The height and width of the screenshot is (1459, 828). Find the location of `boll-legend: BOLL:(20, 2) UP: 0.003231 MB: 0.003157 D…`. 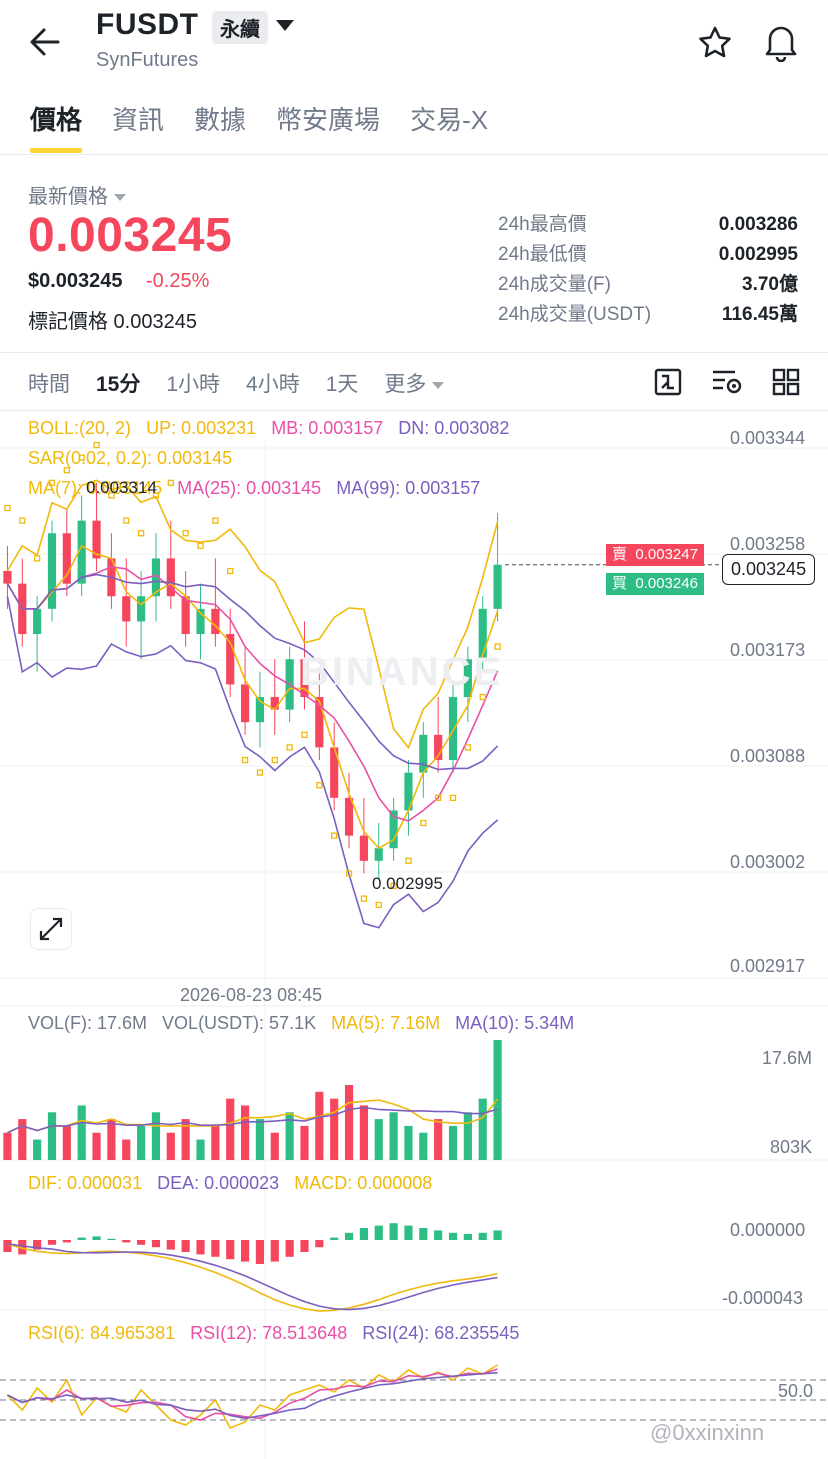

boll-legend: BOLL:(20, 2) UP: 0.003231 MB: 0.003157 D… is located at coordinates (268, 428).